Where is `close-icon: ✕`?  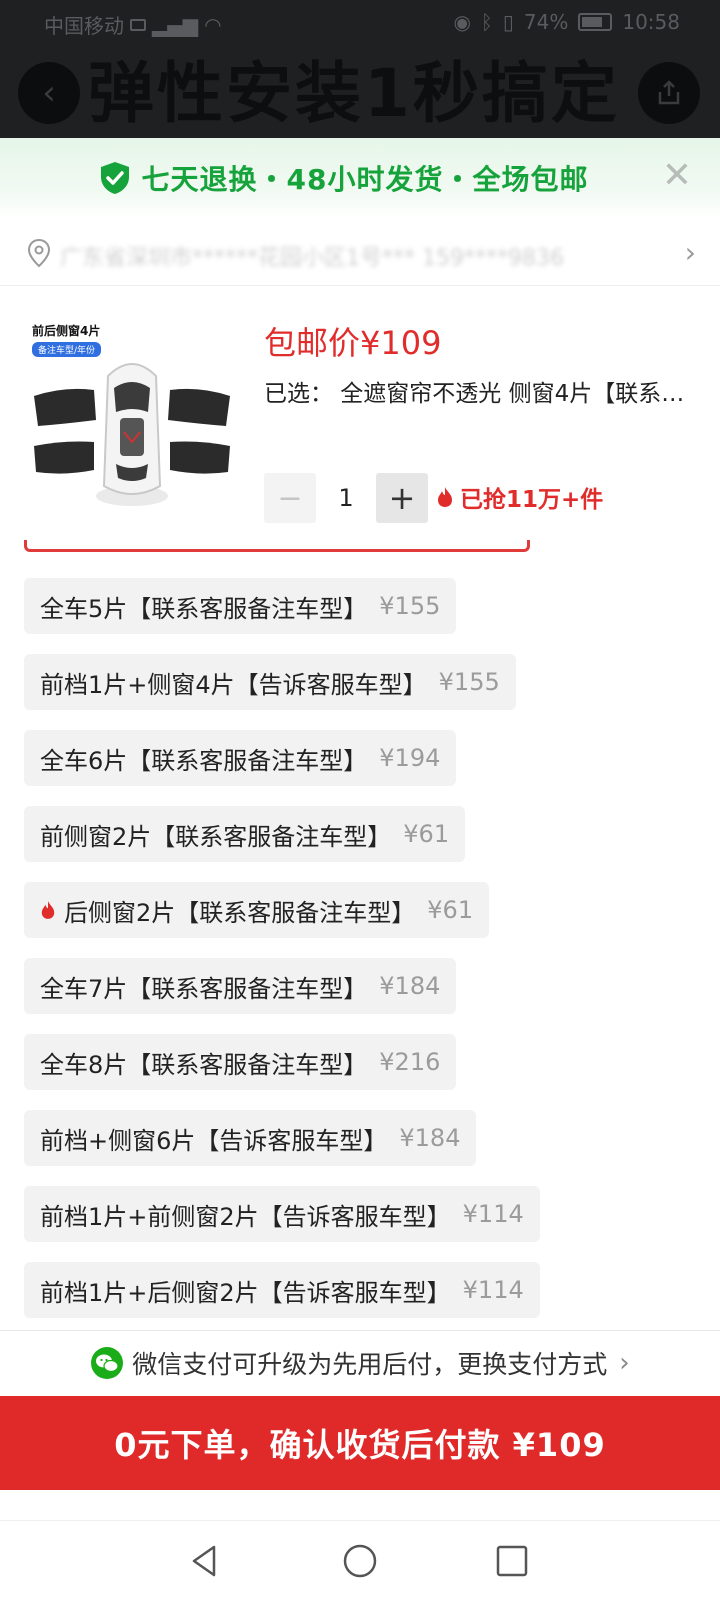 close-icon: ✕ is located at coordinates (677, 176).